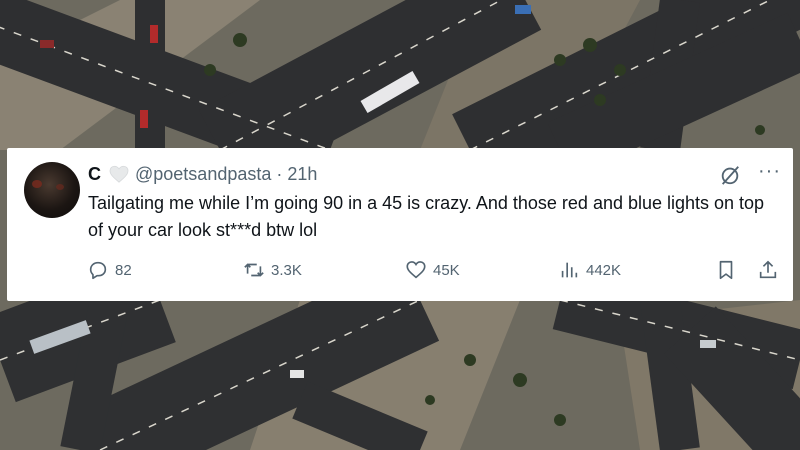  Describe the element at coordinates (98, 270) in the screenshot. I see `reply-icon` at that location.